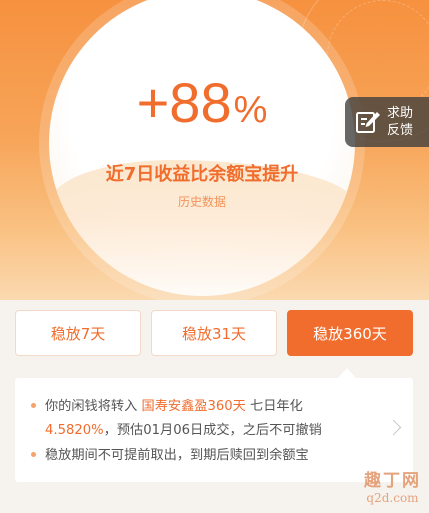 The image size is (429, 513). I want to click on term-tabs: 稳放7天 稳放31天 稳放360天, so click(214, 333).